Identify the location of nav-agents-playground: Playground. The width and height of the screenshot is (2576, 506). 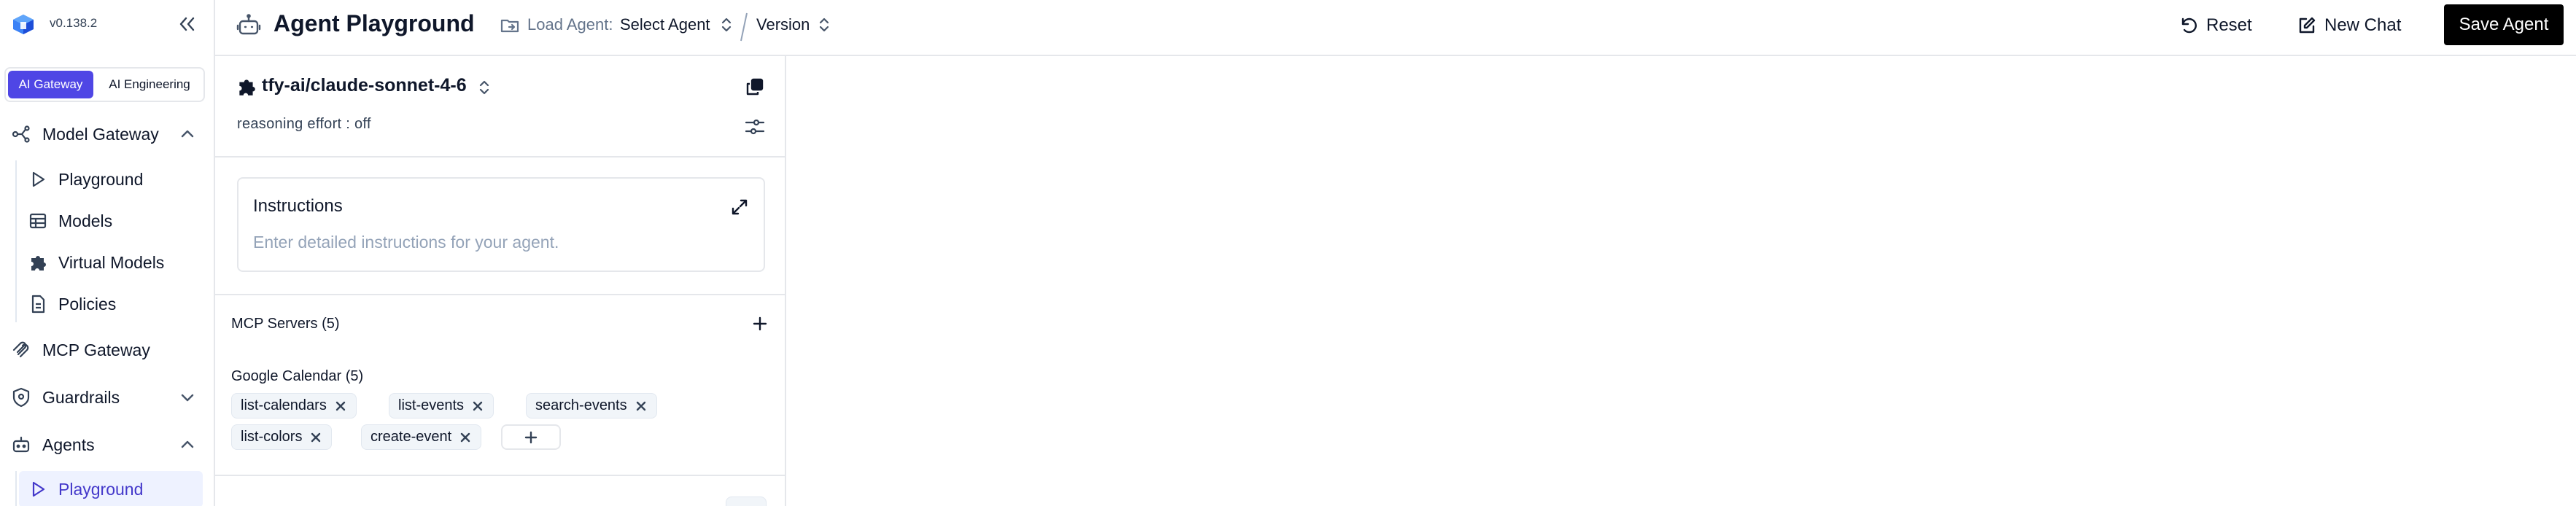
(111, 488).